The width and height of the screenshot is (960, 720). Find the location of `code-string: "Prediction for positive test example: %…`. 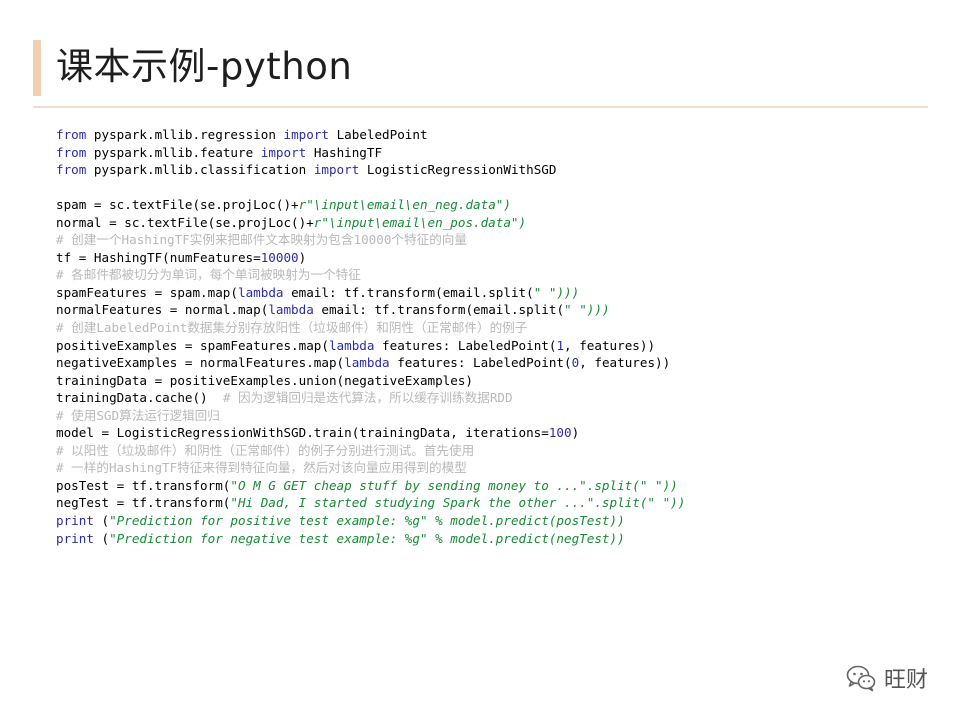

code-string: "Prediction for positive test example: %… is located at coordinates (367, 521).